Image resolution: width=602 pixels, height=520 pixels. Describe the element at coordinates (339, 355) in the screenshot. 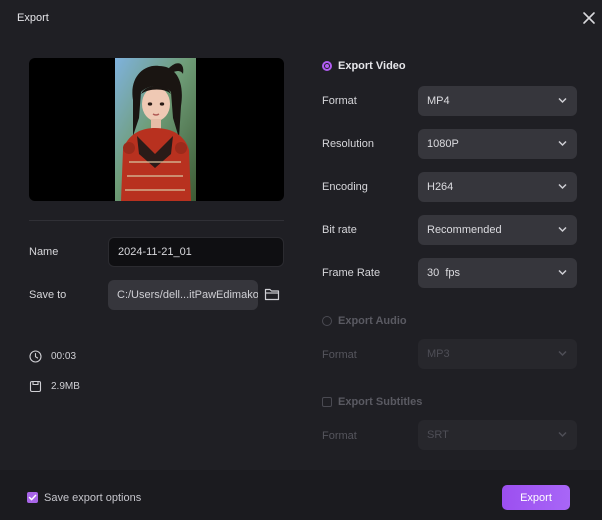

I see `audio-format-label: Format` at that location.